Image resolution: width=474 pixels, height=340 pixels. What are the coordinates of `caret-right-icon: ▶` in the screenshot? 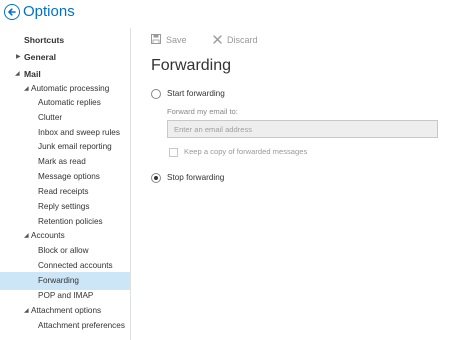 It's located at (18, 57).